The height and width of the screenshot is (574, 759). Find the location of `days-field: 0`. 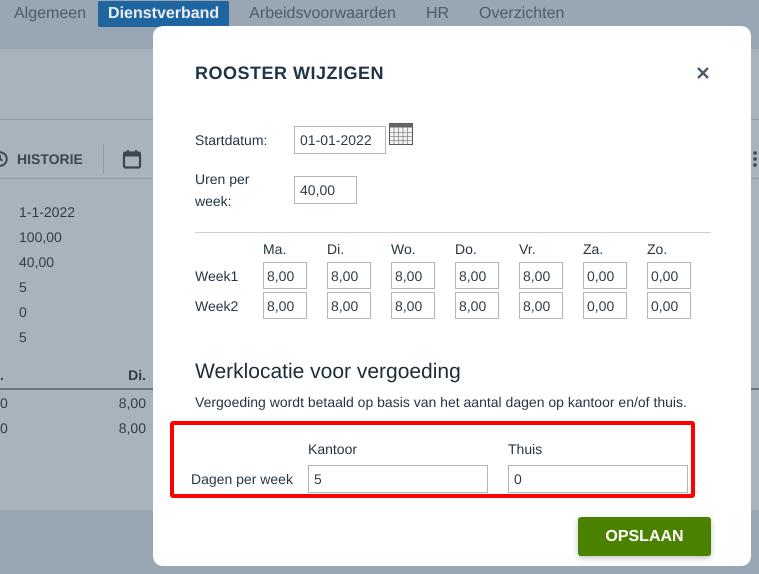

days-field: 0 is located at coordinates (598, 478).